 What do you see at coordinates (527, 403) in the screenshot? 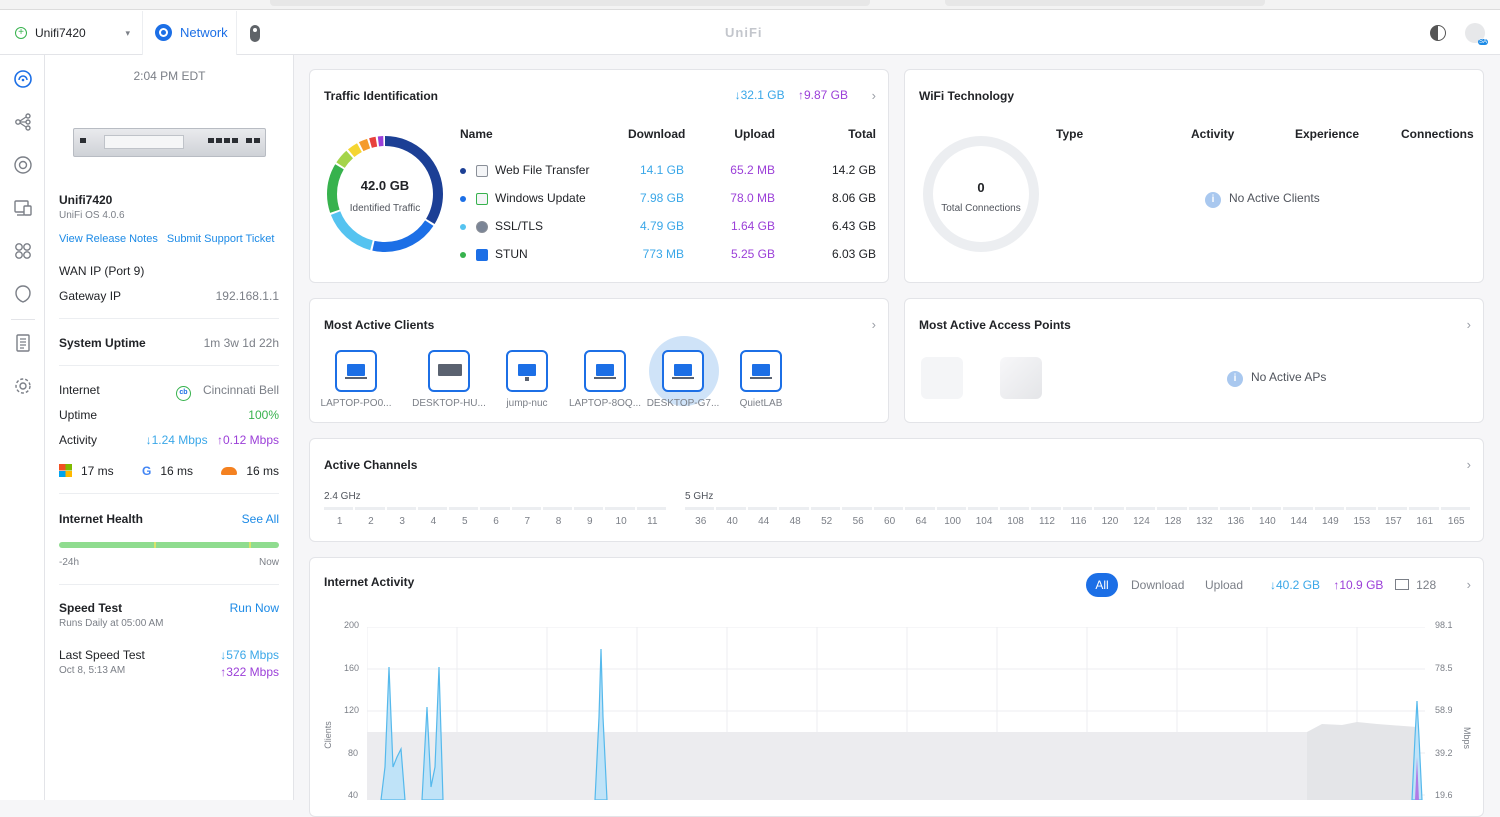
I see `client-label: jump-nuc` at bounding box center [527, 403].